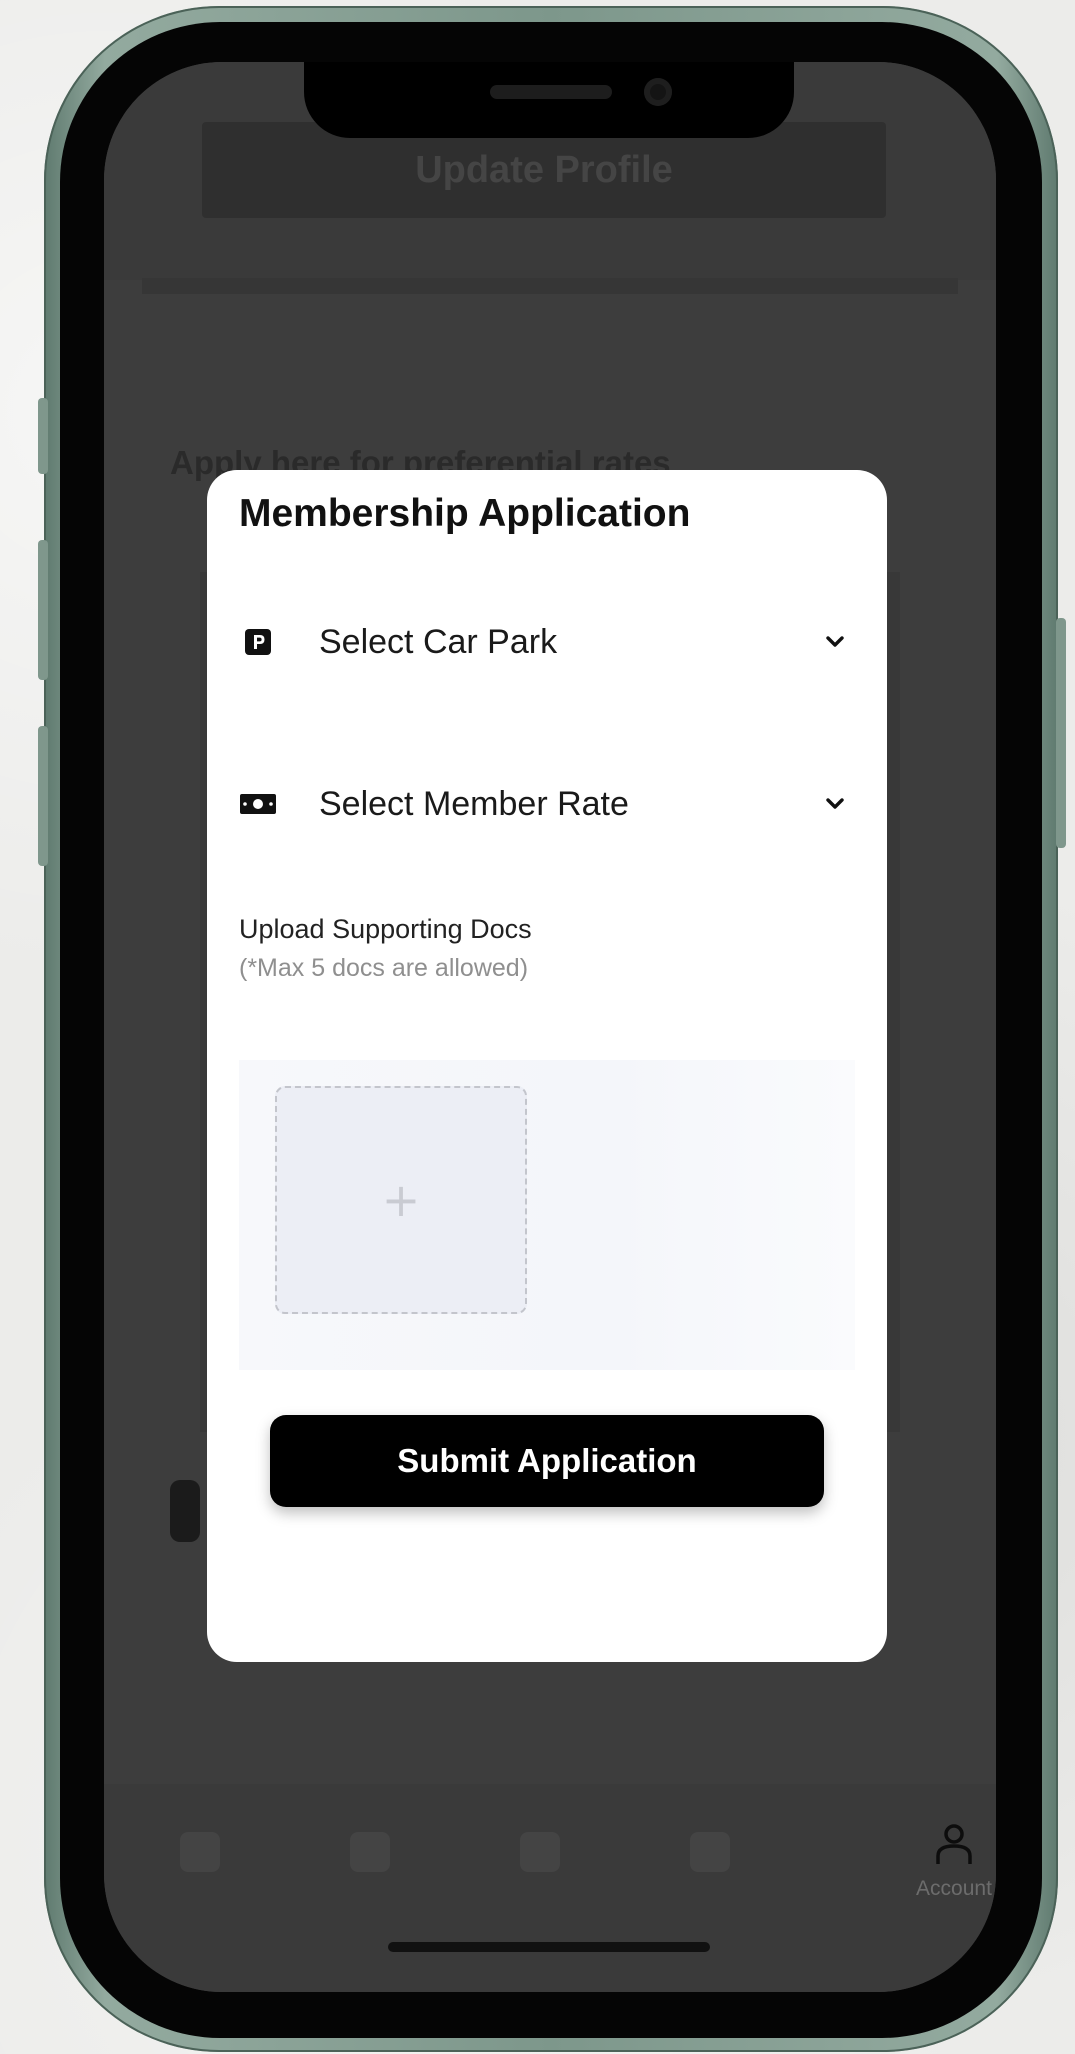 The height and width of the screenshot is (2054, 1075). What do you see at coordinates (43, 610) in the screenshot?
I see `phone-volume-up-button` at bounding box center [43, 610].